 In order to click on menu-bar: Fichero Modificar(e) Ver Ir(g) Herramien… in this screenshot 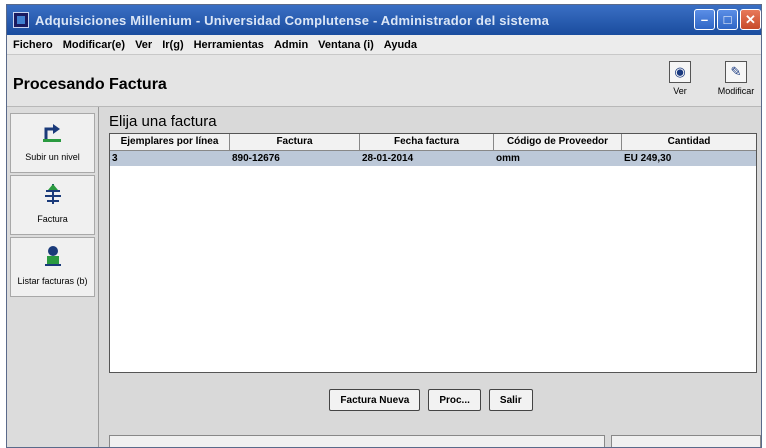, I will do `click(384, 45)`.